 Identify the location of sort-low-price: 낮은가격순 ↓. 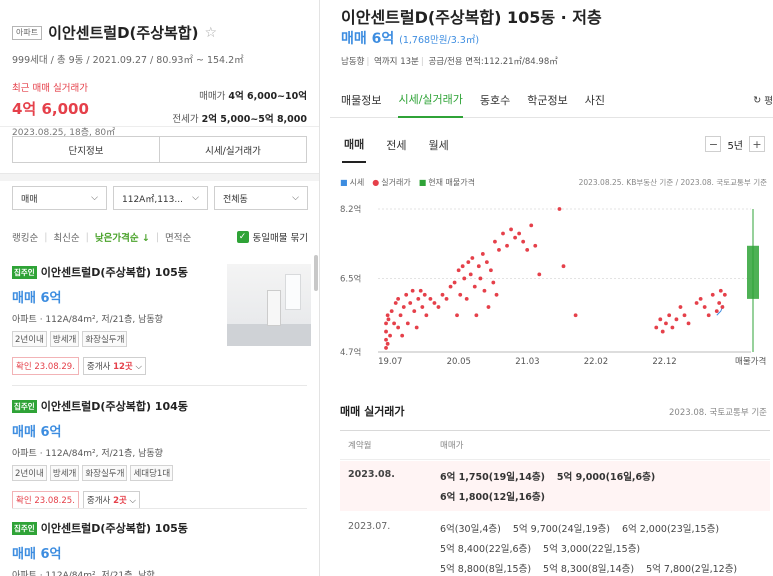
(122, 237).